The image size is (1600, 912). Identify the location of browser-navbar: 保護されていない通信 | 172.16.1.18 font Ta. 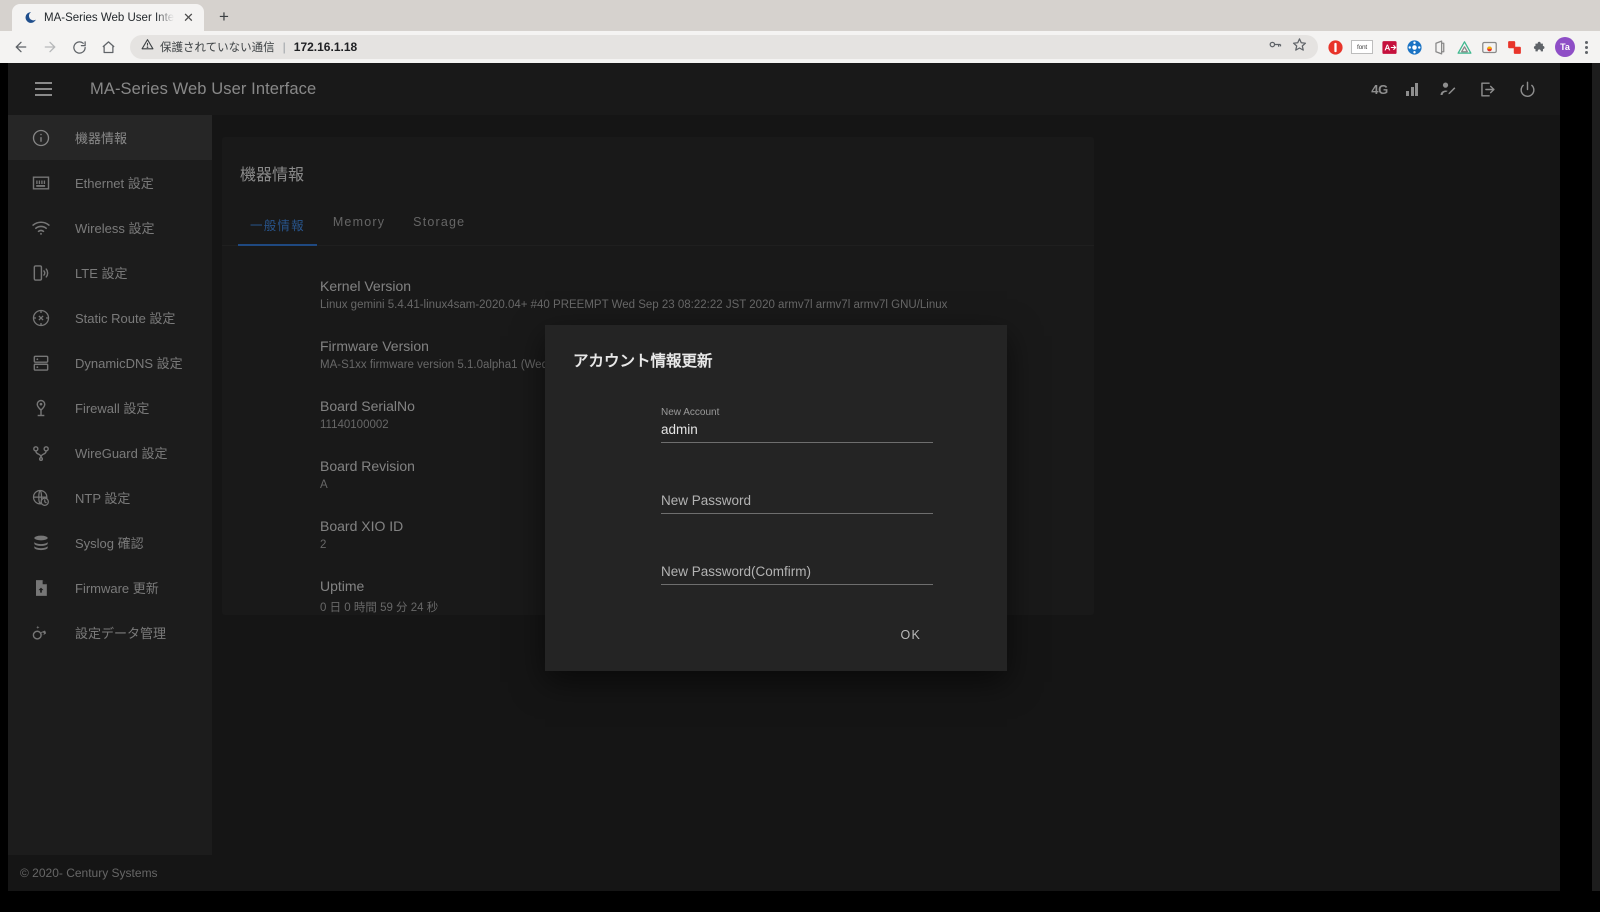
(800, 47).